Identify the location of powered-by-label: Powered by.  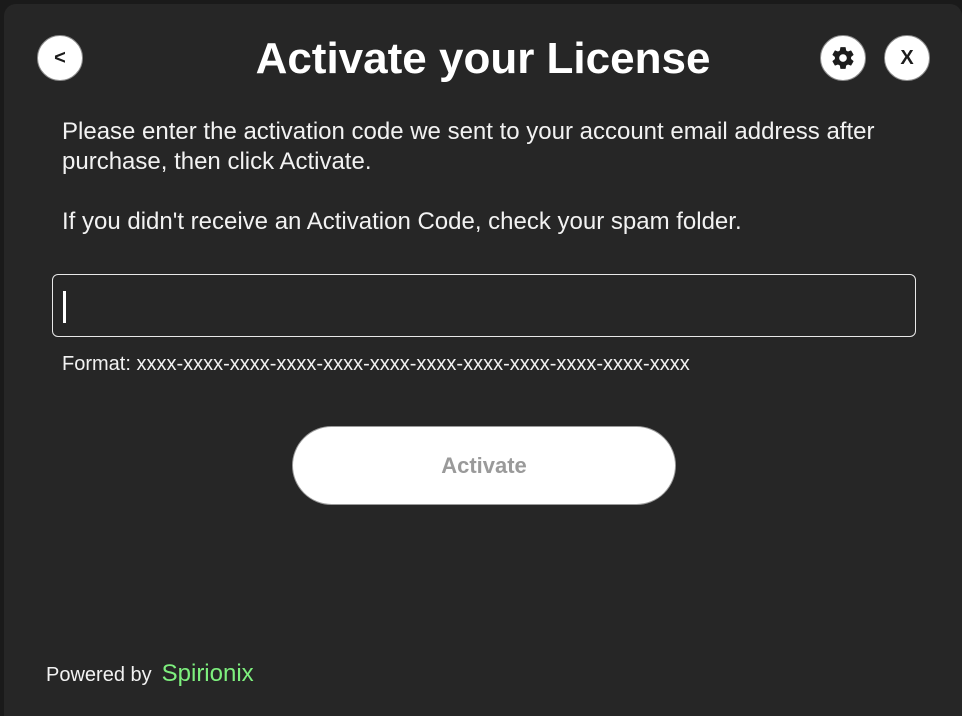
(99, 675).